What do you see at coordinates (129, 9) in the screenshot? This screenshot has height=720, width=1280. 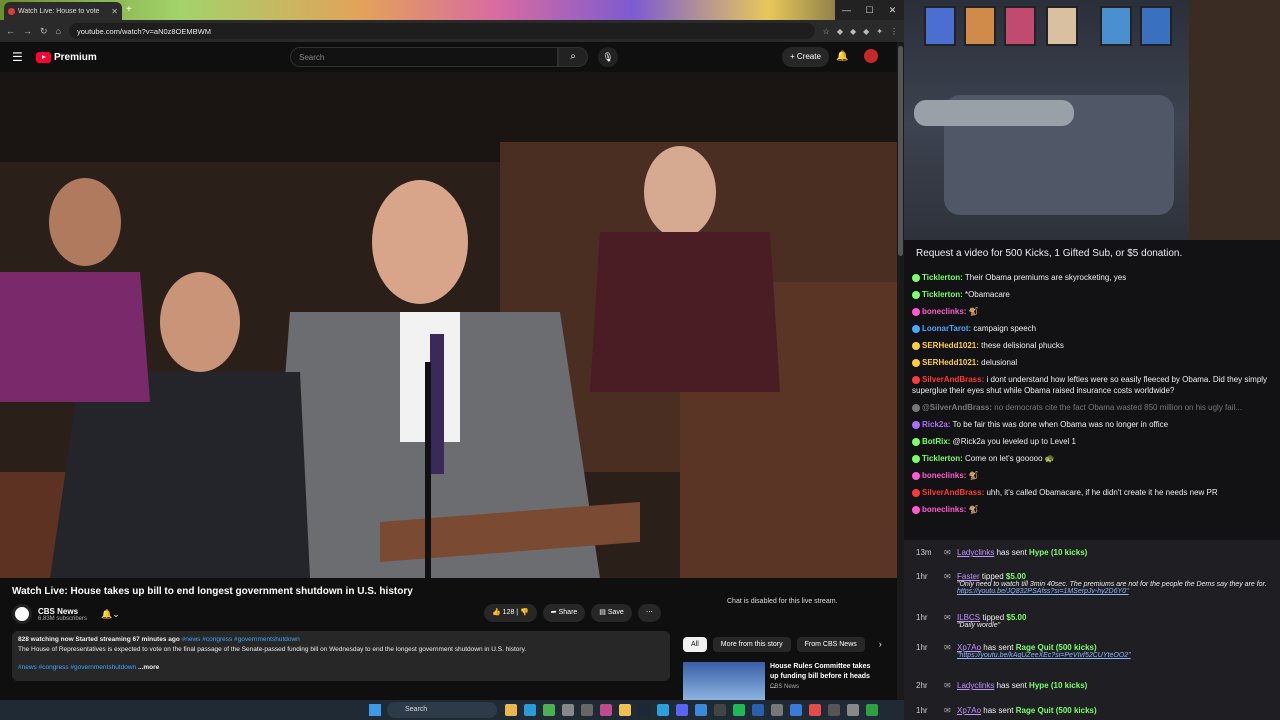 I see `new-tab-icon: +` at bounding box center [129, 9].